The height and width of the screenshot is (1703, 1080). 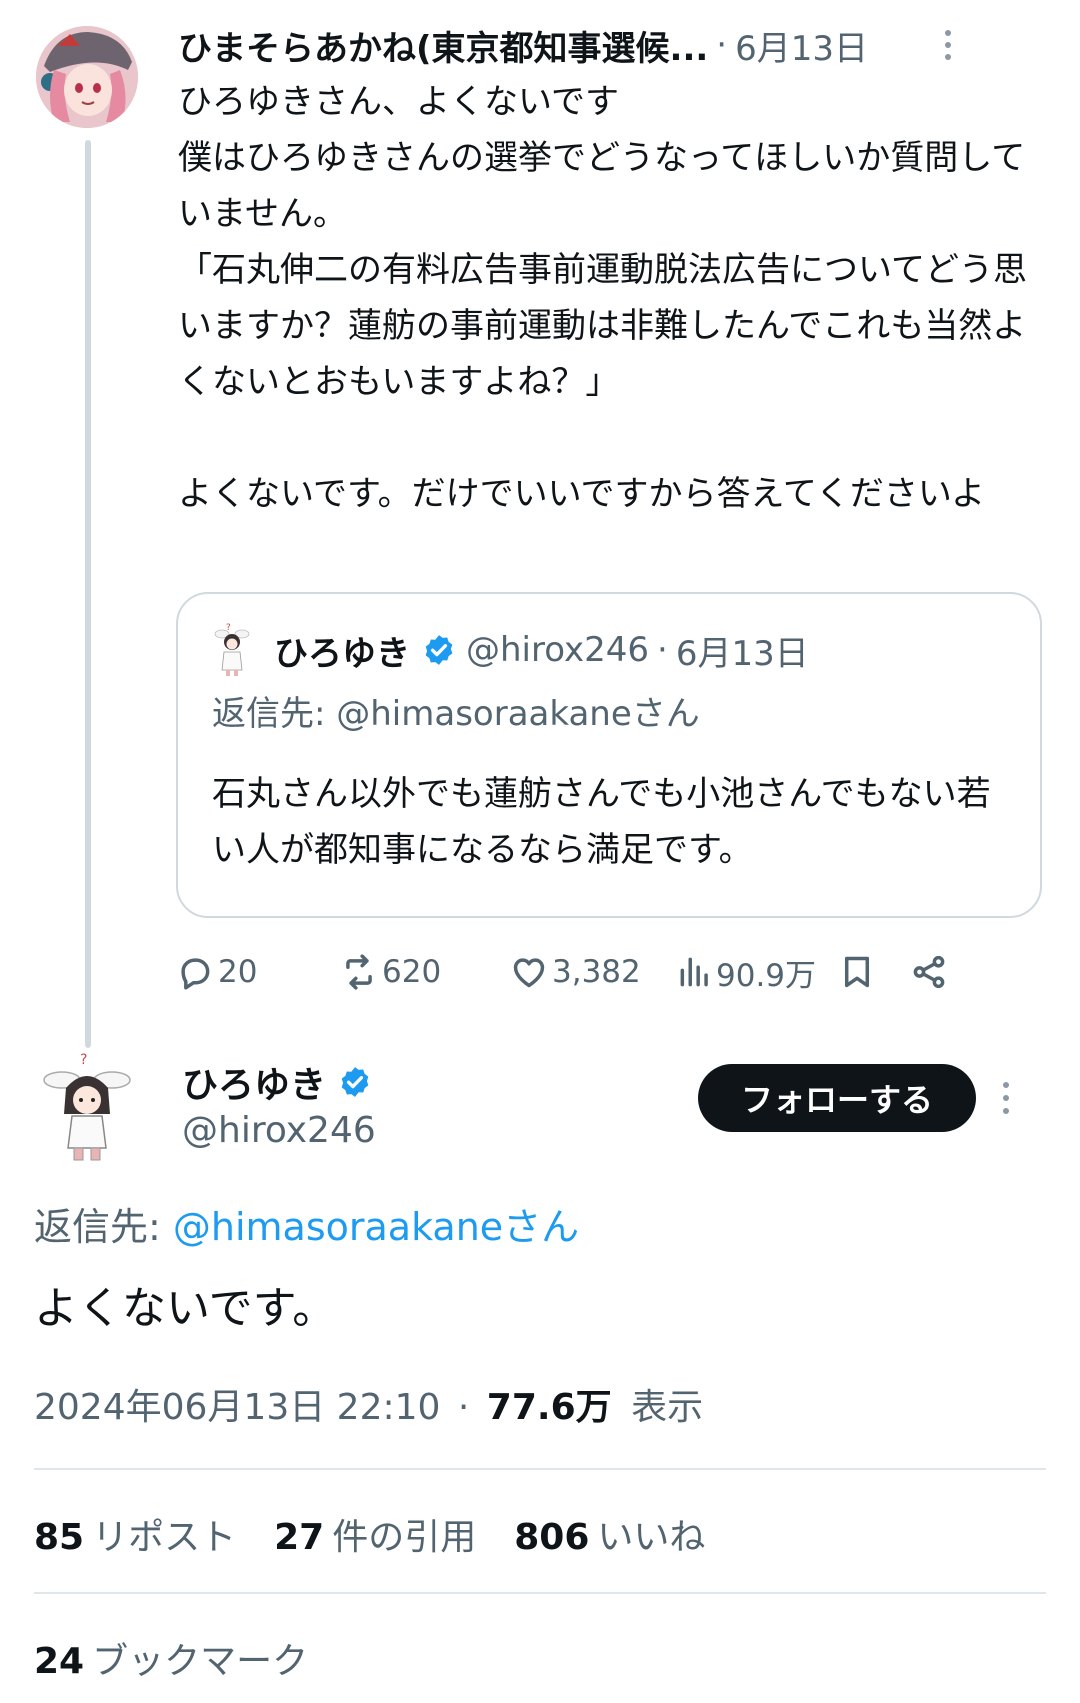 What do you see at coordinates (299, 1537) in the screenshot?
I see `quotes-count: 27` at bounding box center [299, 1537].